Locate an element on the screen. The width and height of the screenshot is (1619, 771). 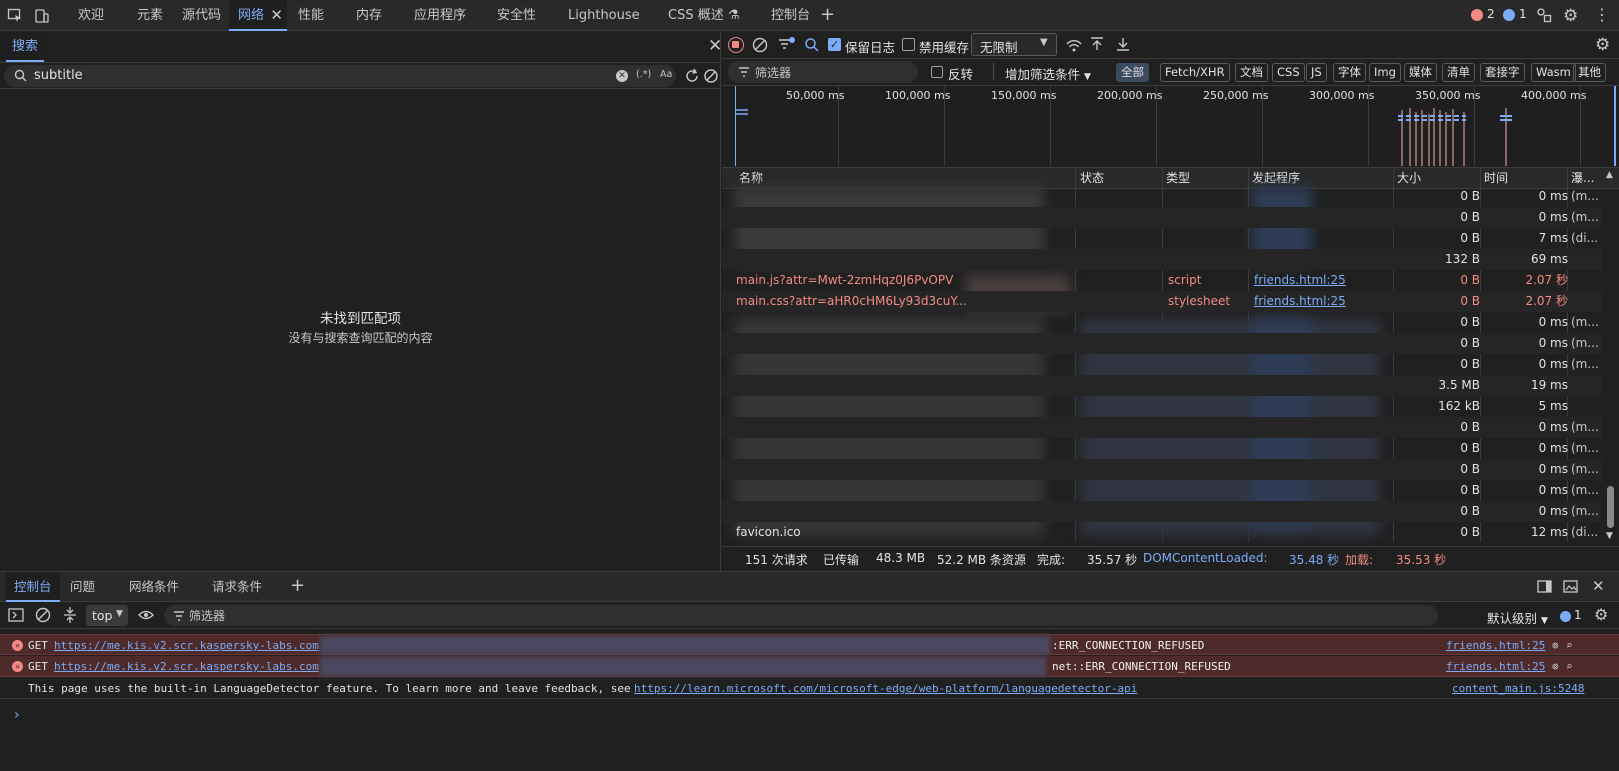
group-similar-icon is located at coordinates (70, 615).